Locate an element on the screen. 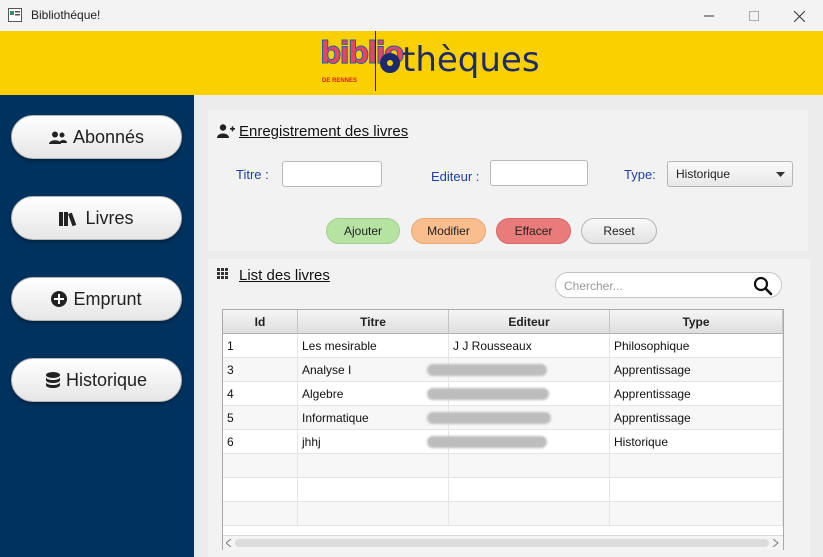  editeur-label: Editeur : is located at coordinates (455, 176).